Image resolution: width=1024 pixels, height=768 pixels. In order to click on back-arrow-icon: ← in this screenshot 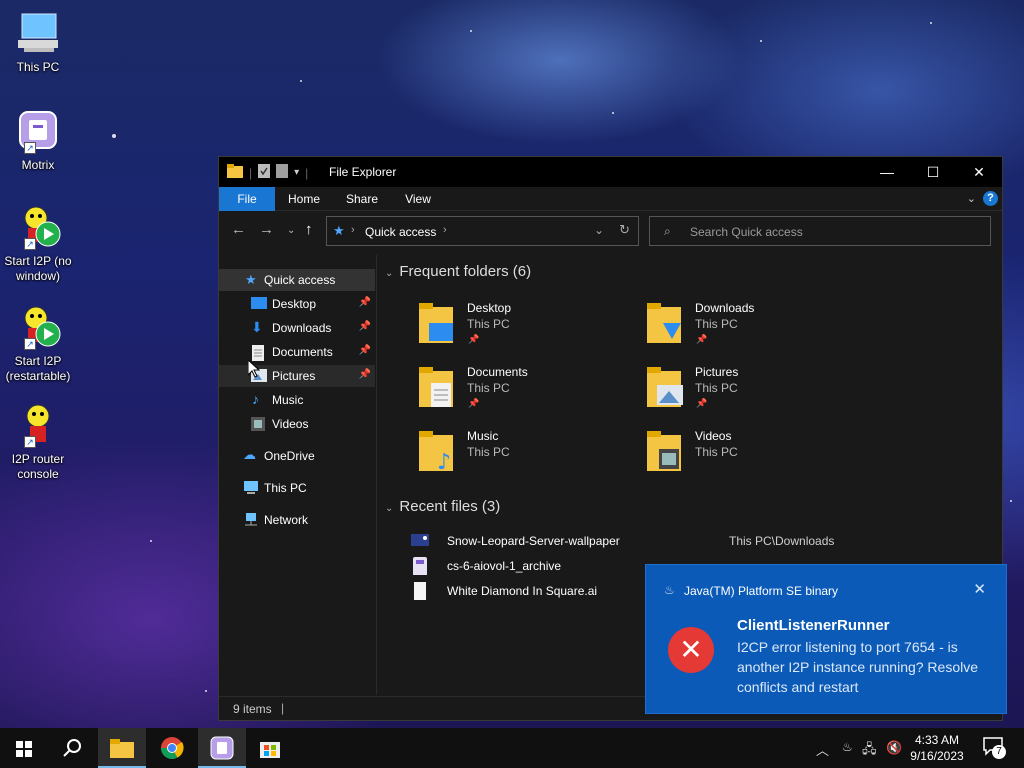, I will do `click(238, 229)`.